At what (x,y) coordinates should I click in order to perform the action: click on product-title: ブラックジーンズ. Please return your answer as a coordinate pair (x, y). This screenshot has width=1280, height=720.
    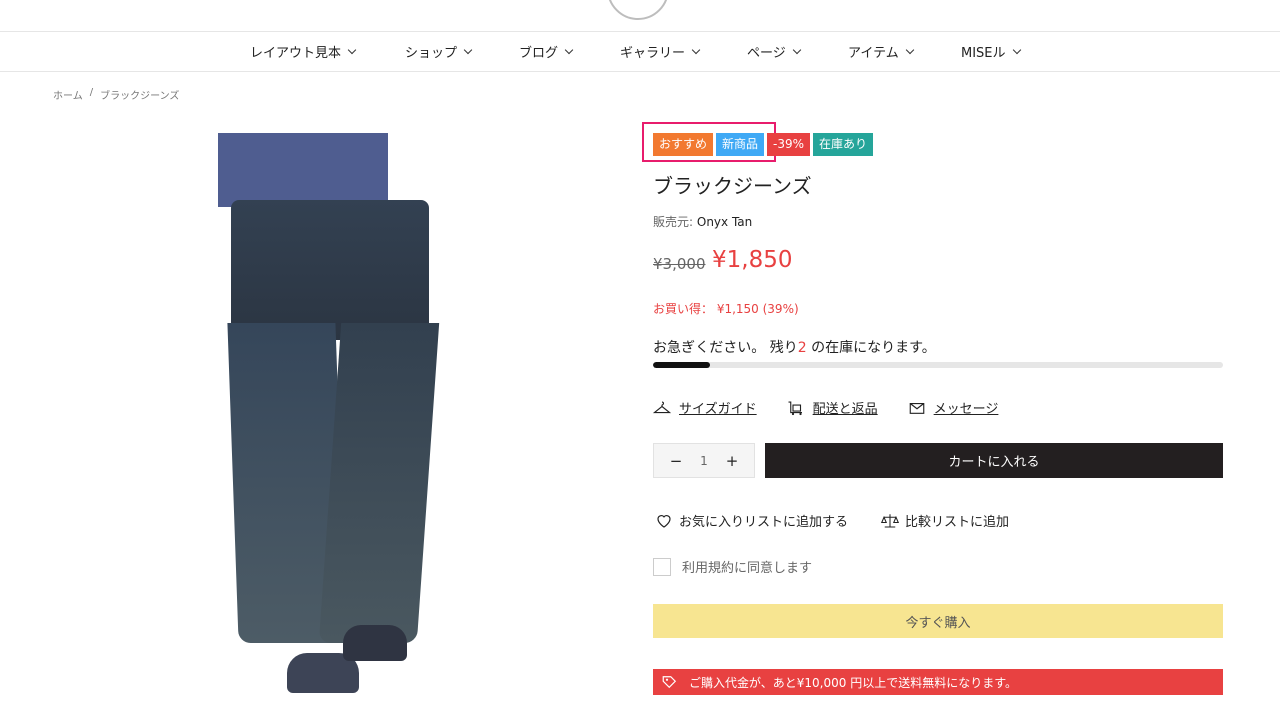
    Looking at the image, I should click on (732, 186).